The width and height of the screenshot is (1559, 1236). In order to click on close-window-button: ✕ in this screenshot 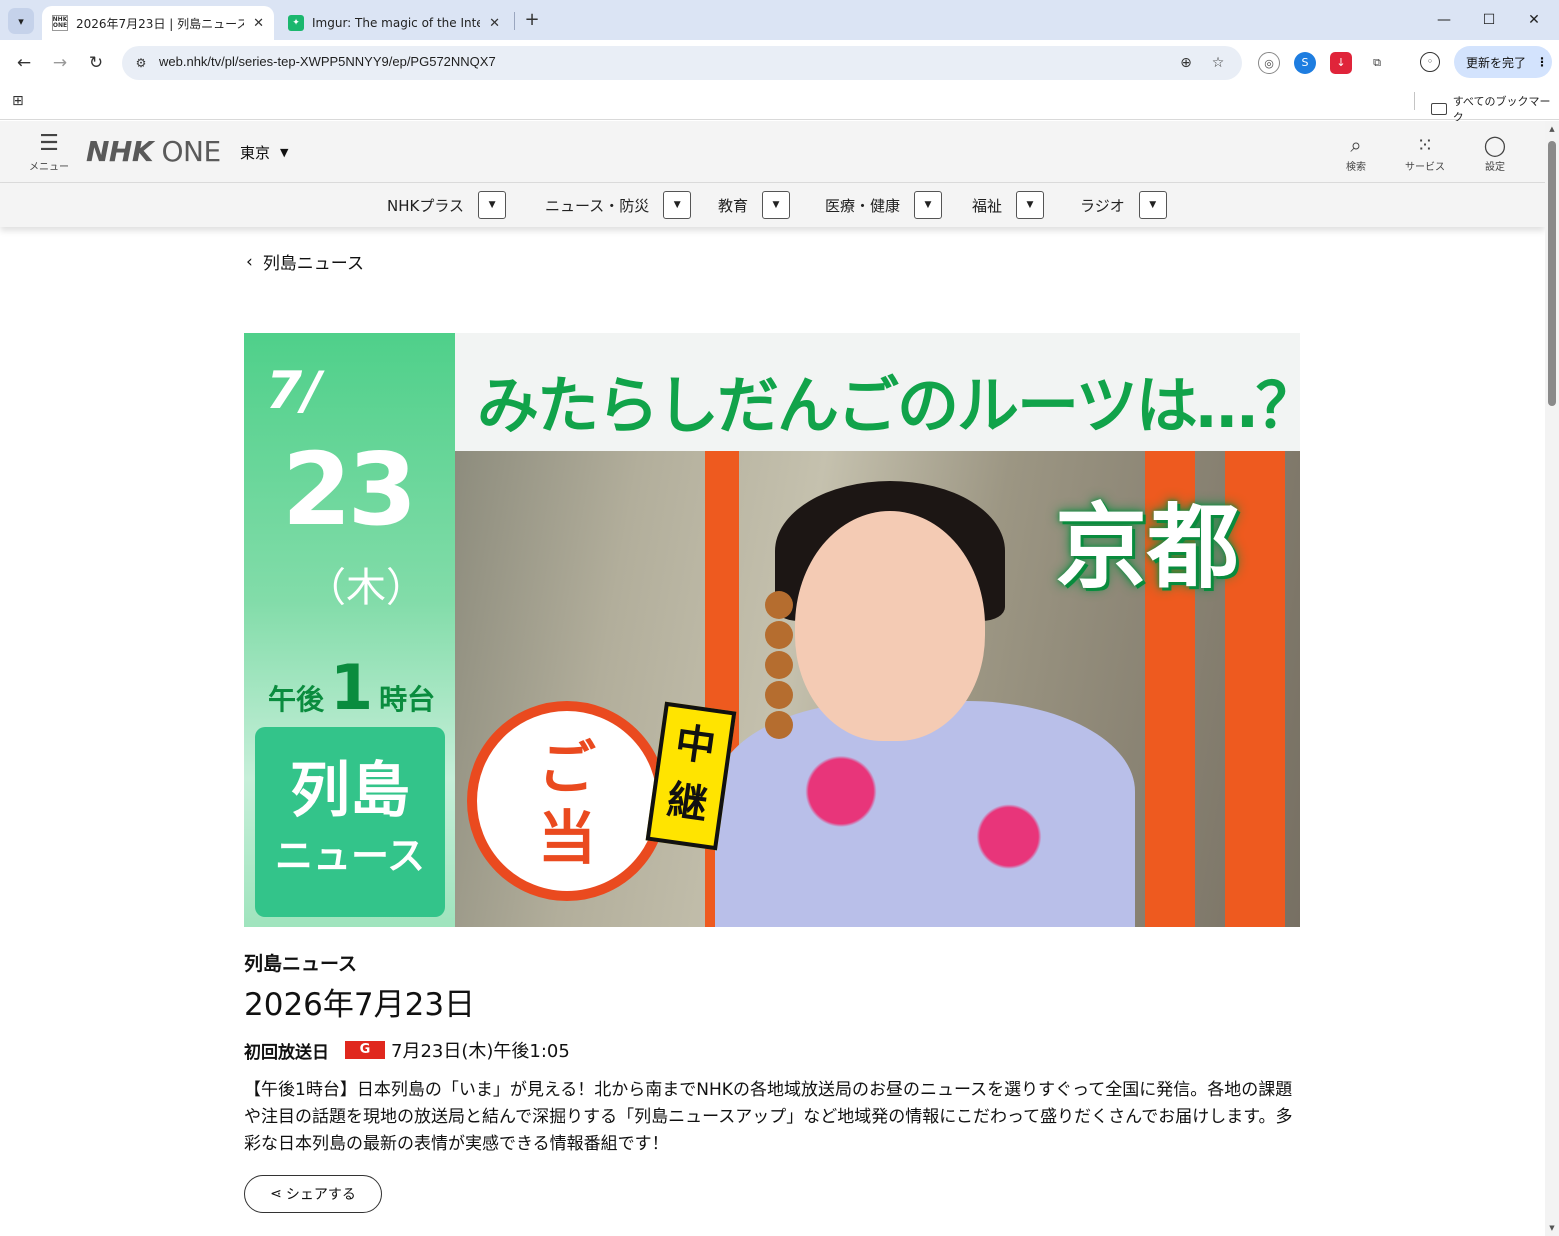, I will do `click(1534, 20)`.